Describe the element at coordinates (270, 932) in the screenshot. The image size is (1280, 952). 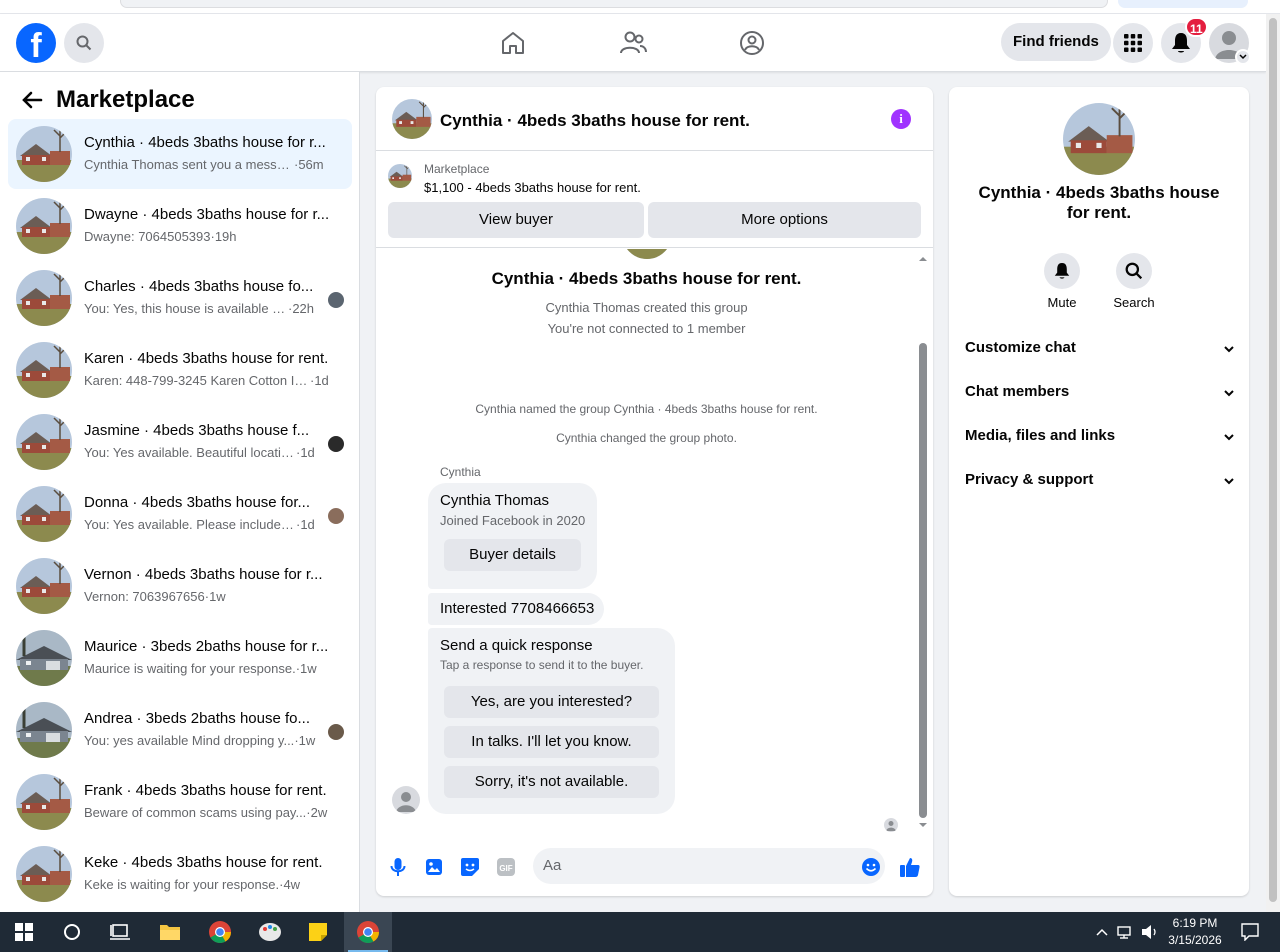
I see `paint-button` at that location.